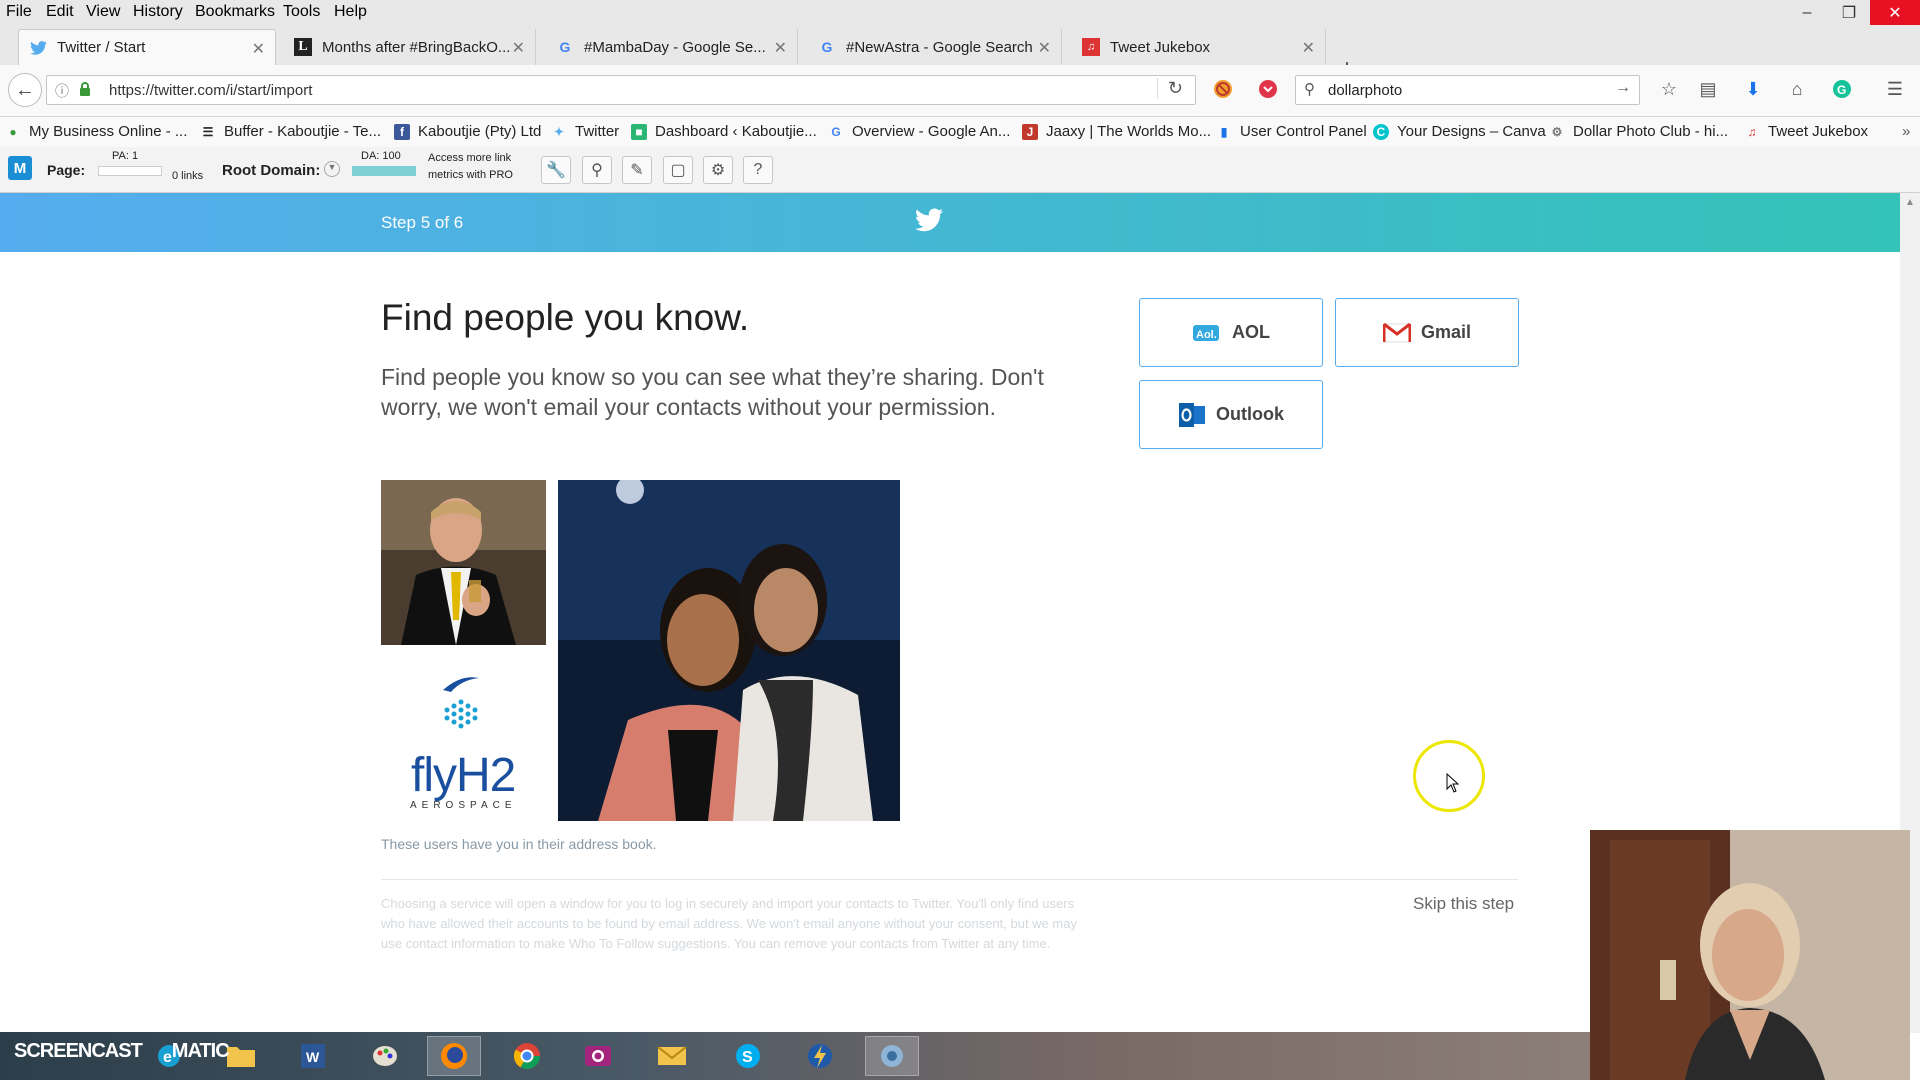  What do you see at coordinates (1231, 332) in the screenshot?
I see `aol-import-button: Aol. AOL` at bounding box center [1231, 332].